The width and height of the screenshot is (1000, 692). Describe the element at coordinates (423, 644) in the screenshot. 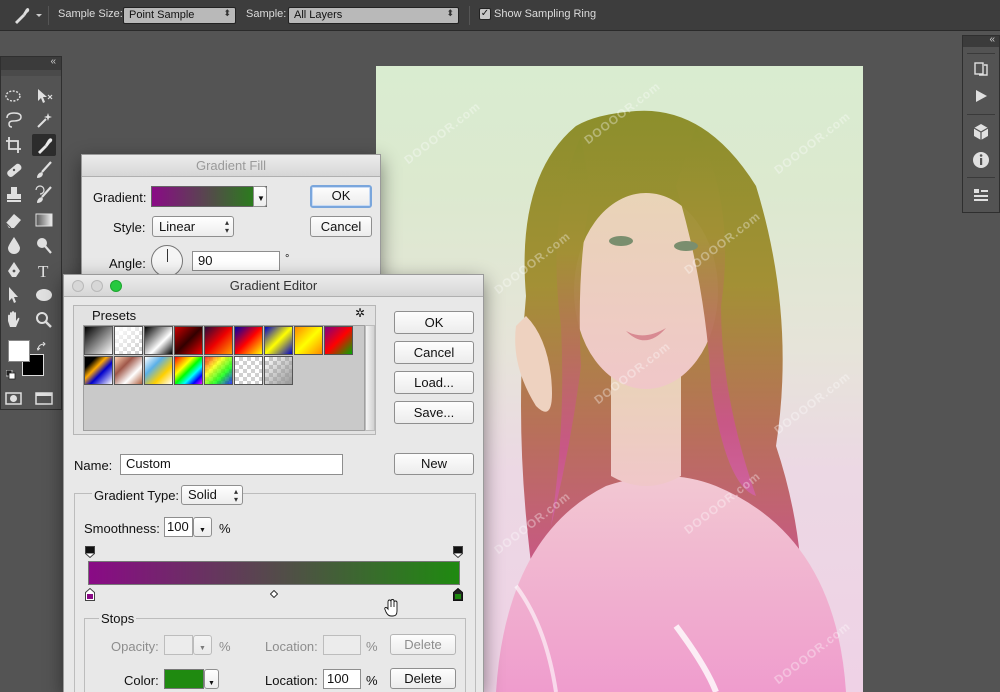

I see `opacity-delete-button: Delete` at that location.